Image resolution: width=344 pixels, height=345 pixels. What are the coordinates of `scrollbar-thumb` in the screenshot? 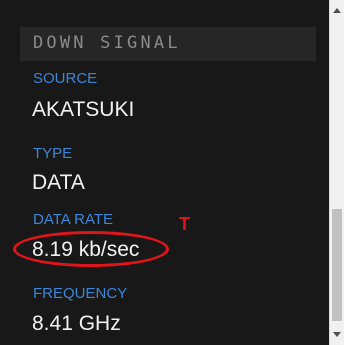 It's located at (337, 265).